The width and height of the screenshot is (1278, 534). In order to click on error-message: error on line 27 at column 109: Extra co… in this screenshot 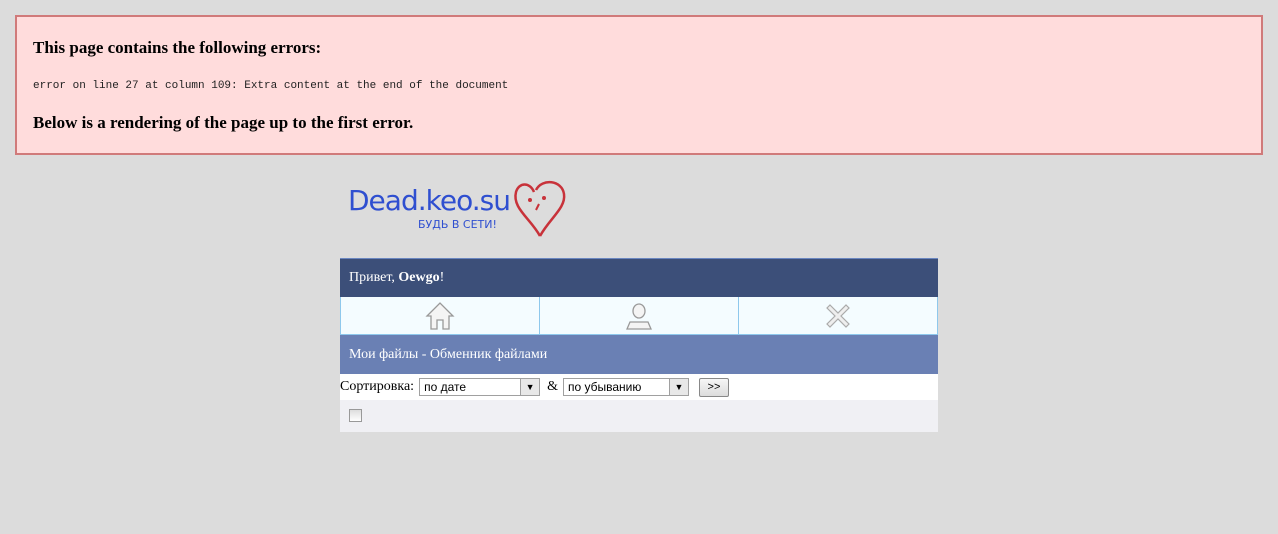, I will do `click(271, 86)`.